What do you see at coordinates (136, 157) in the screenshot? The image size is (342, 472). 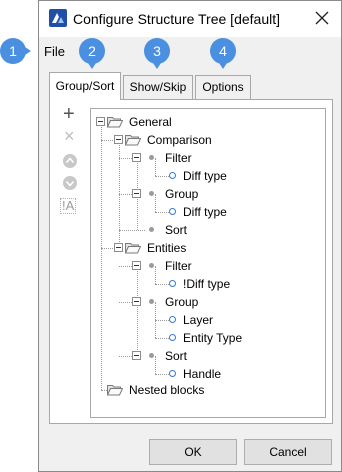 I see `expander-comparison-filter` at bounding box center [136, 157].